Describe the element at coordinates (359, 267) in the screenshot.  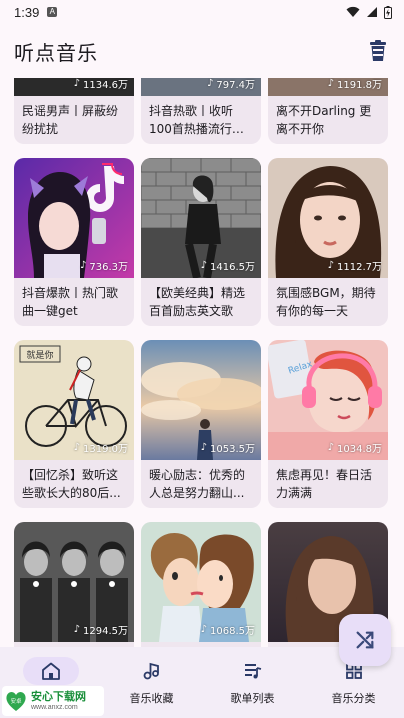
I see `play-count: 1112.7万` at that location.